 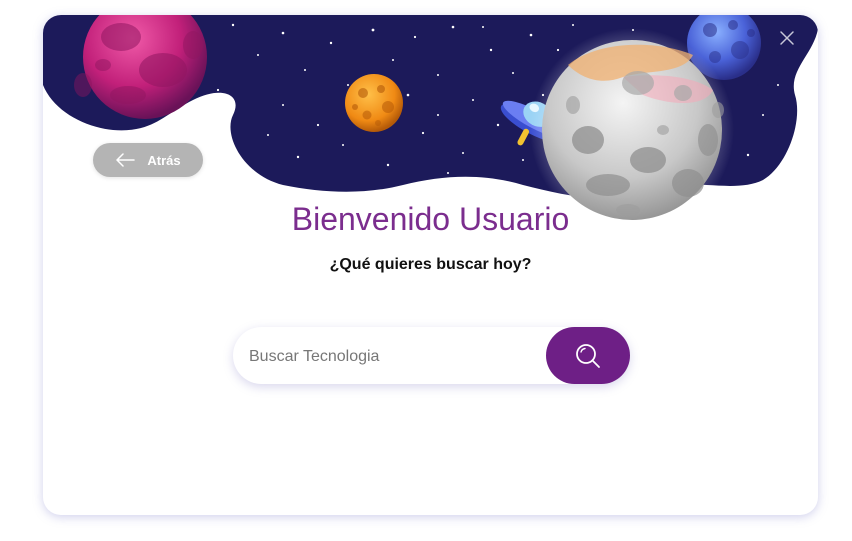 I want to click on arrow-left-icon, so click(x=126, y=160).